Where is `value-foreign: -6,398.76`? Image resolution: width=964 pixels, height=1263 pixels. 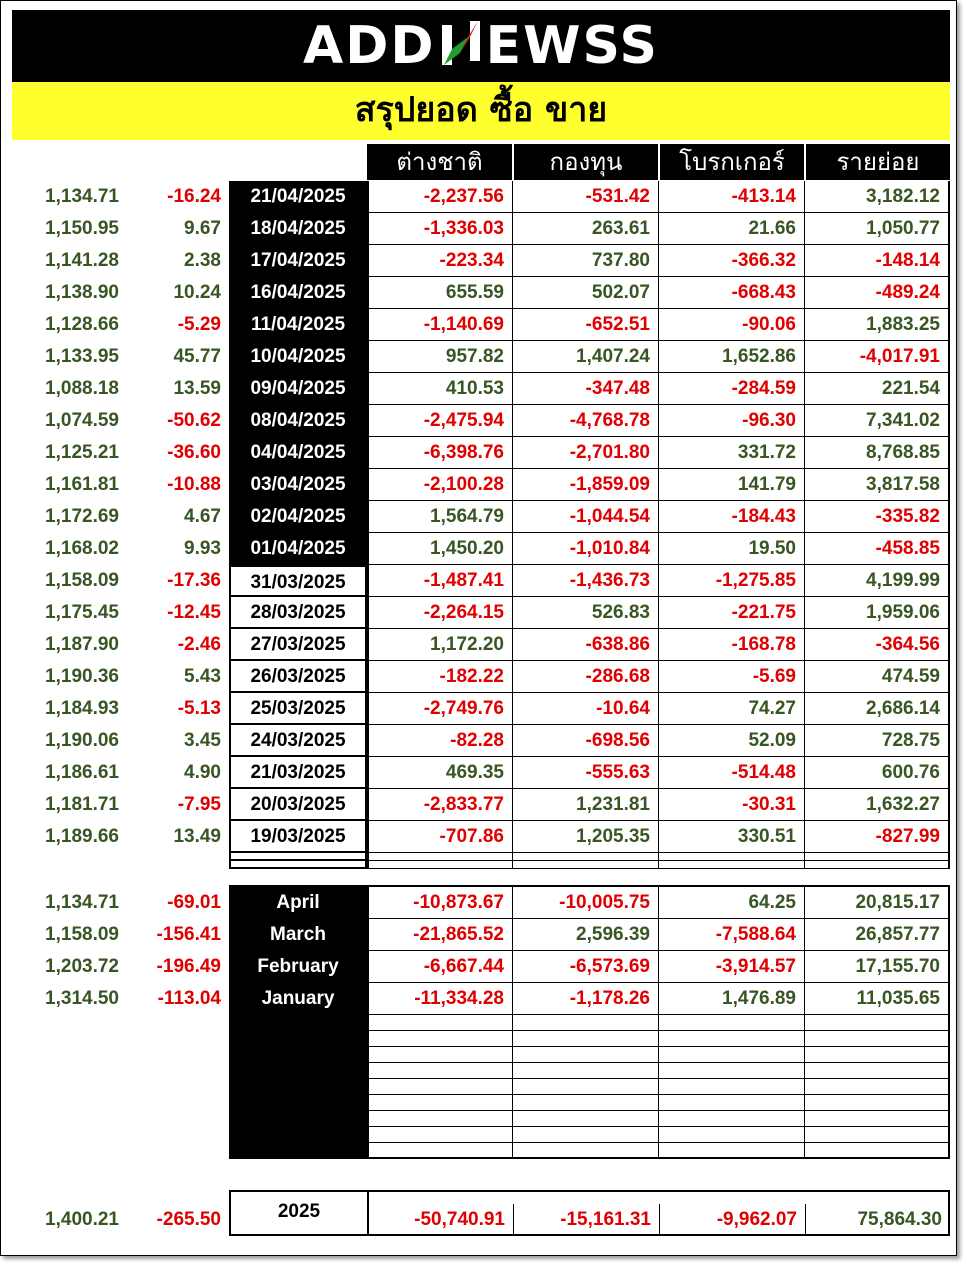 value-foreign: -6,398.76 is located at coordinates (440, 453).